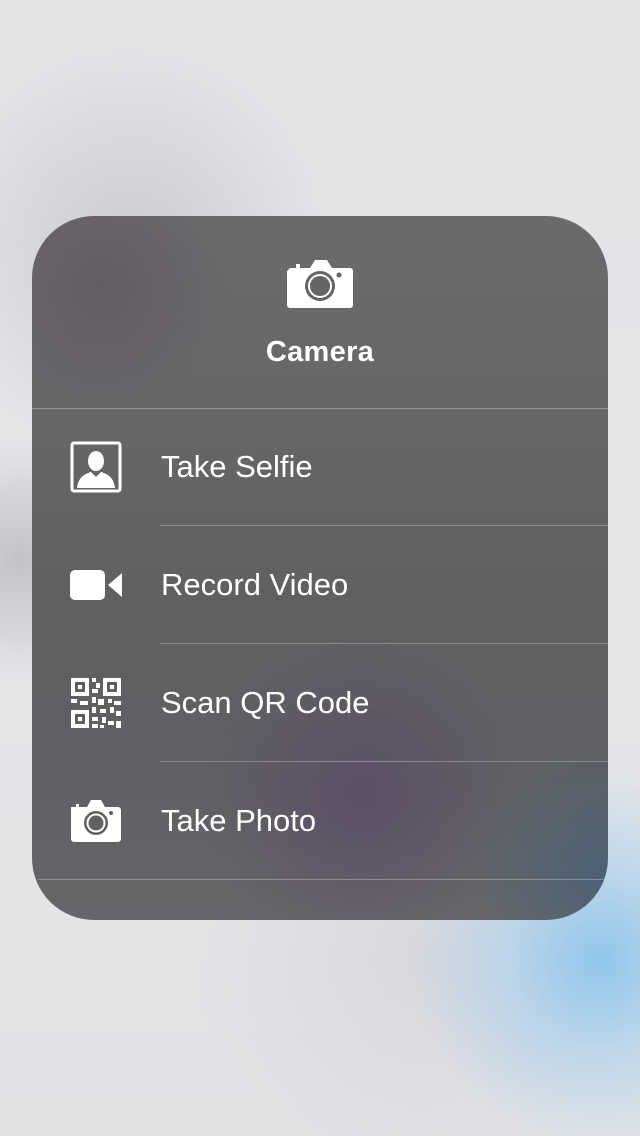 This screenshot has height=1136, width=640. I want to click on record-video-item: Record Video, so click(320, 585).